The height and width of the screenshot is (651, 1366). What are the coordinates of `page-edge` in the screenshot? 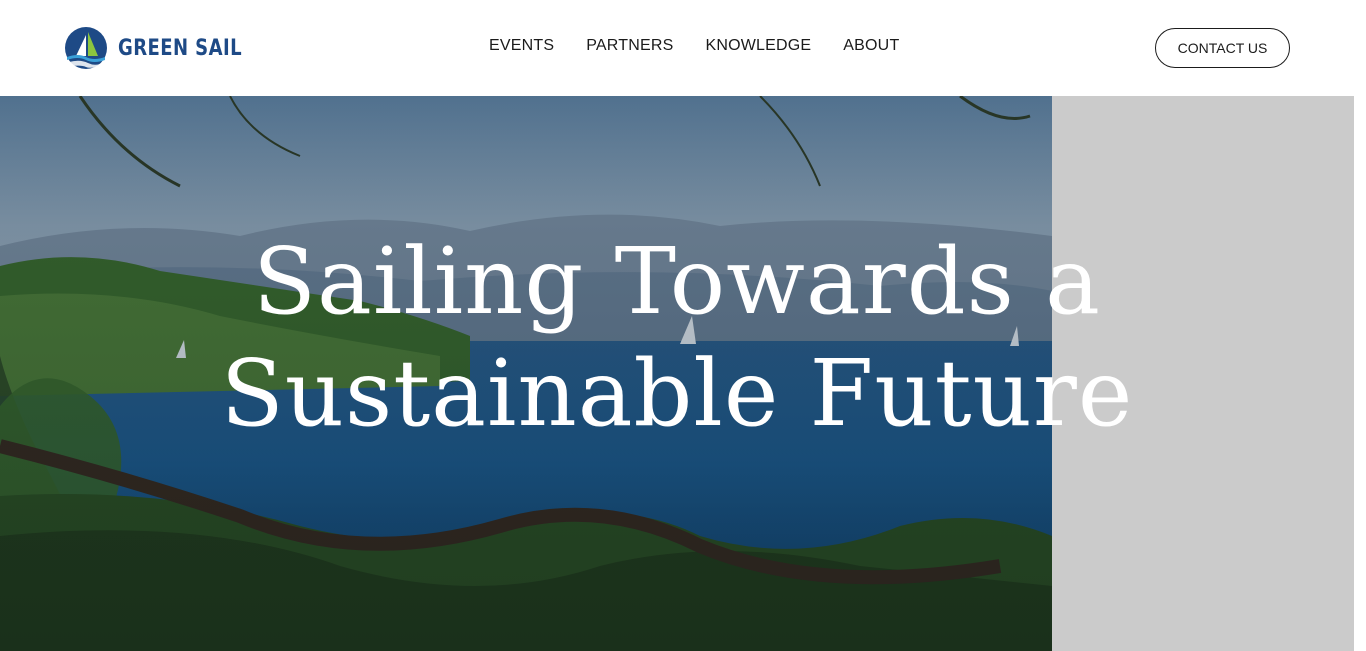 It's located at (1360, 373).